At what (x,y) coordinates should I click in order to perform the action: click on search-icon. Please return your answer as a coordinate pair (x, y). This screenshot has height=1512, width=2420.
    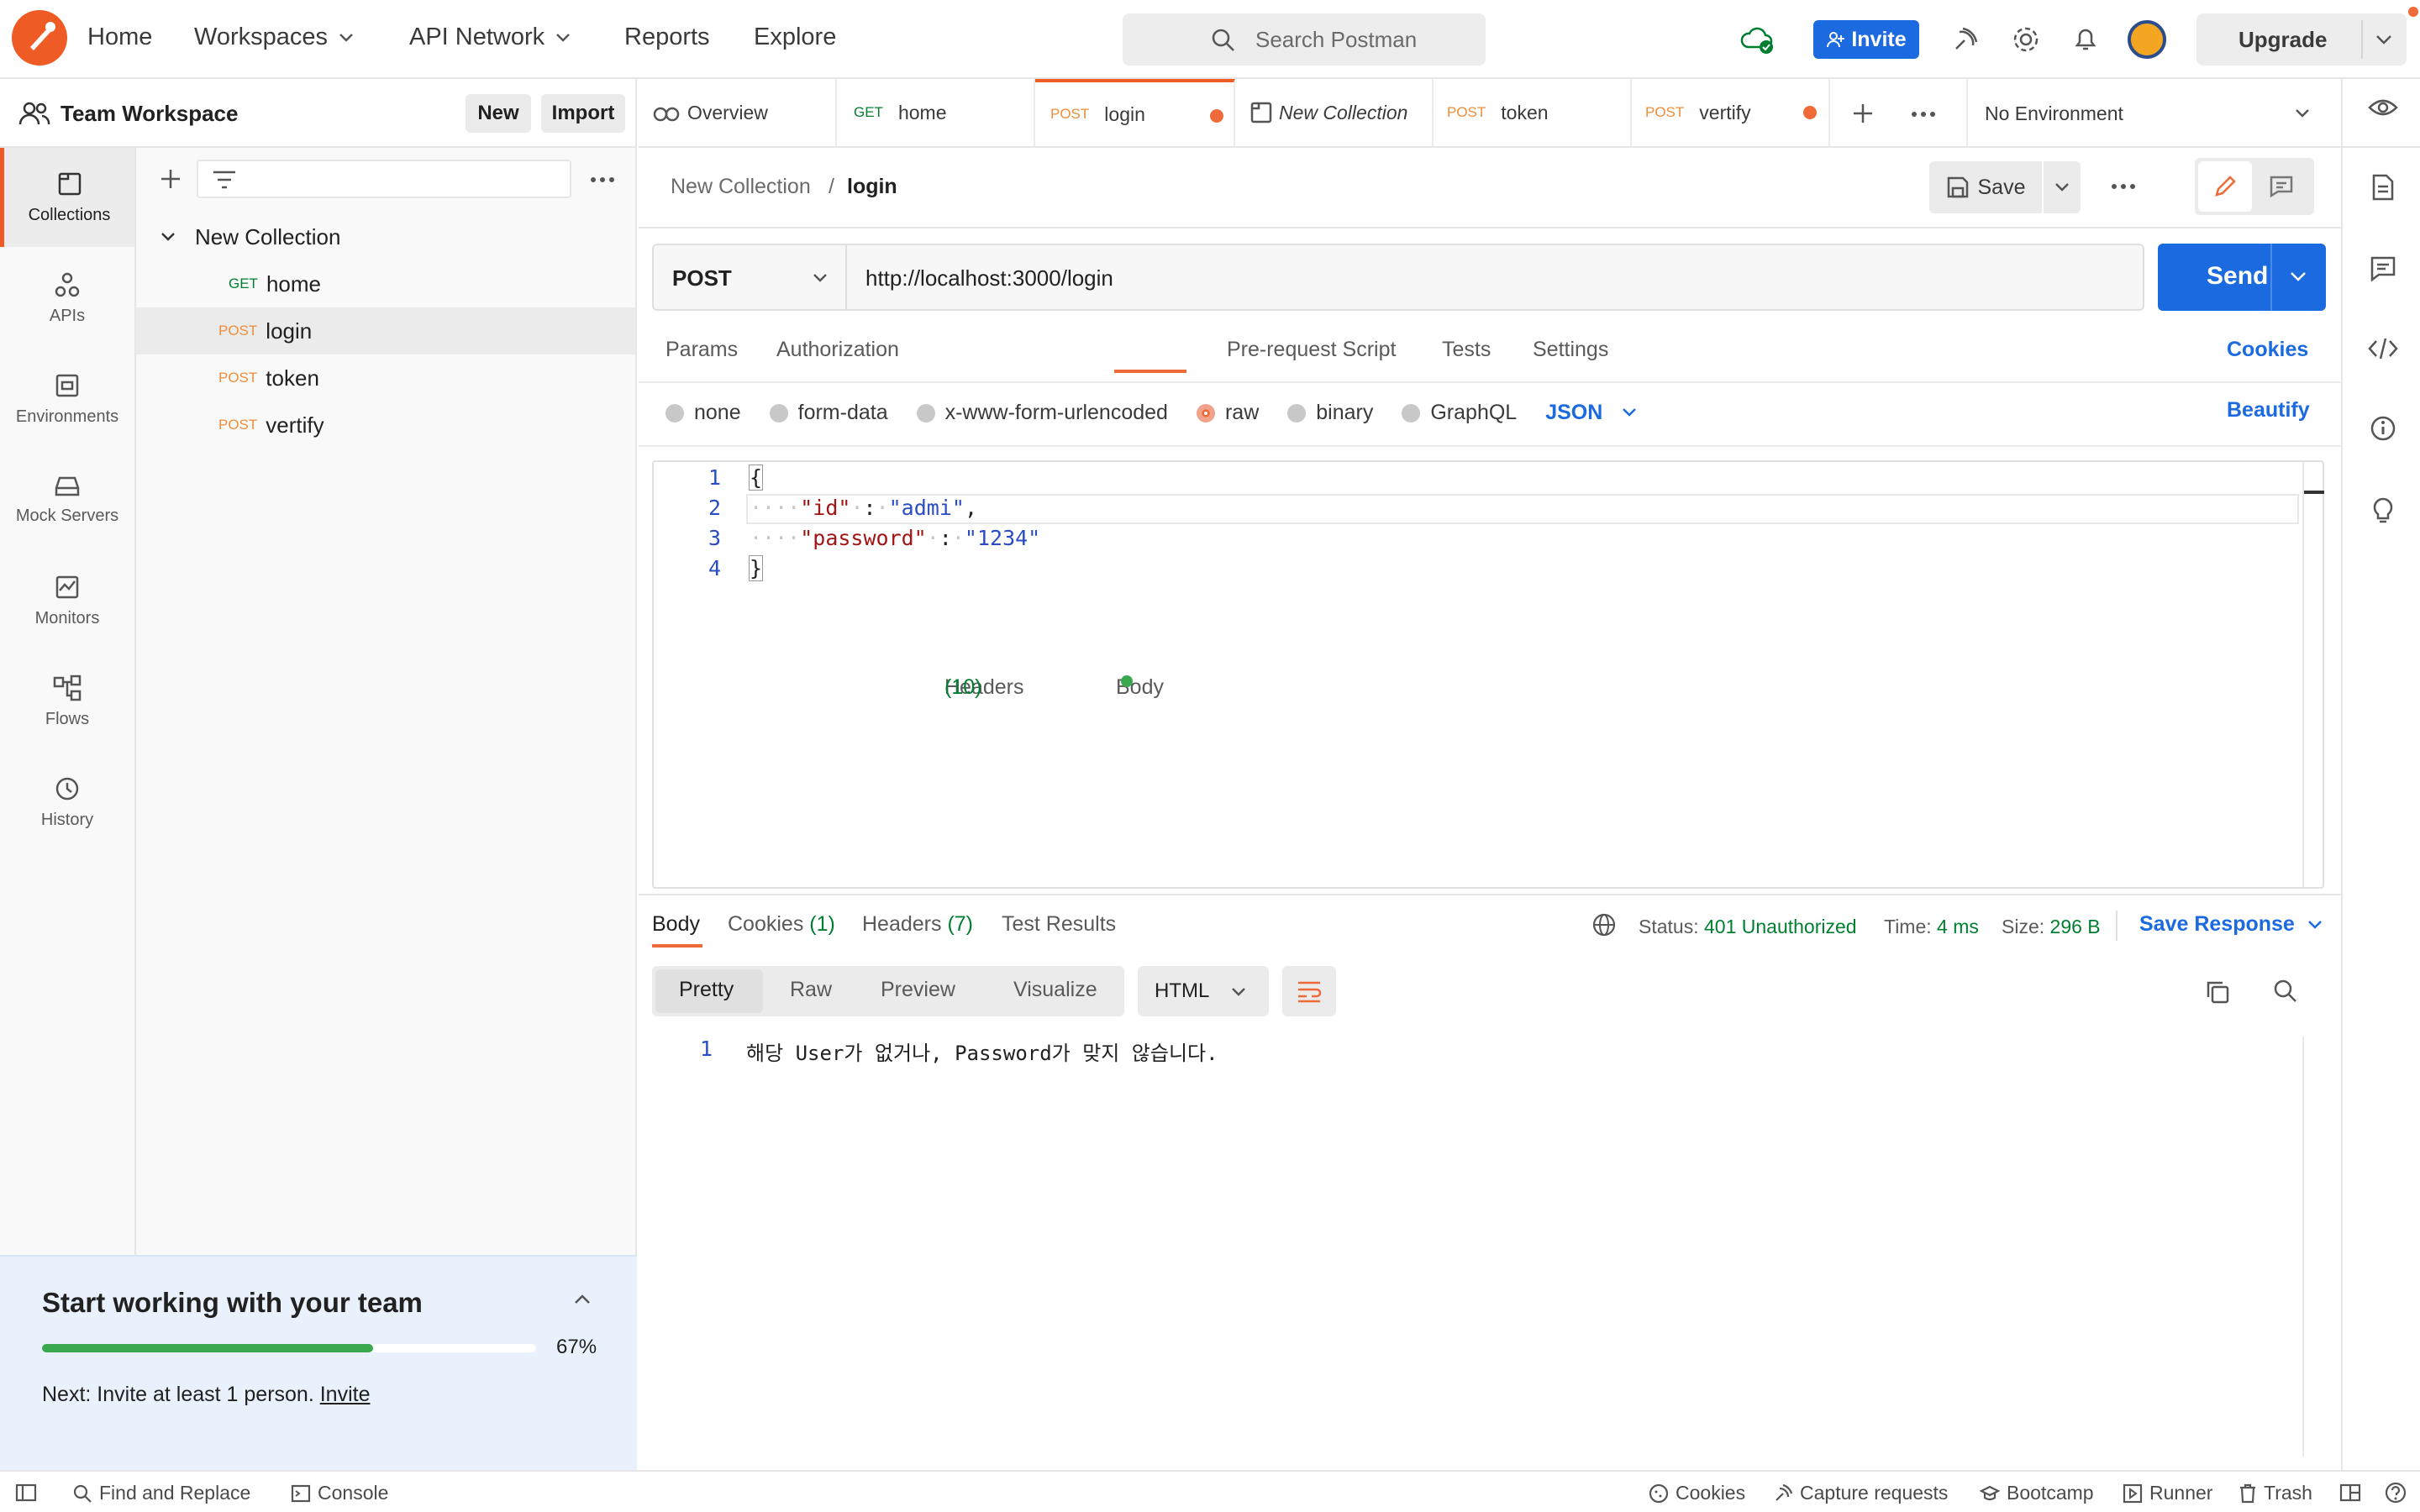
    Looking at the image, I should click on (2285, 991).